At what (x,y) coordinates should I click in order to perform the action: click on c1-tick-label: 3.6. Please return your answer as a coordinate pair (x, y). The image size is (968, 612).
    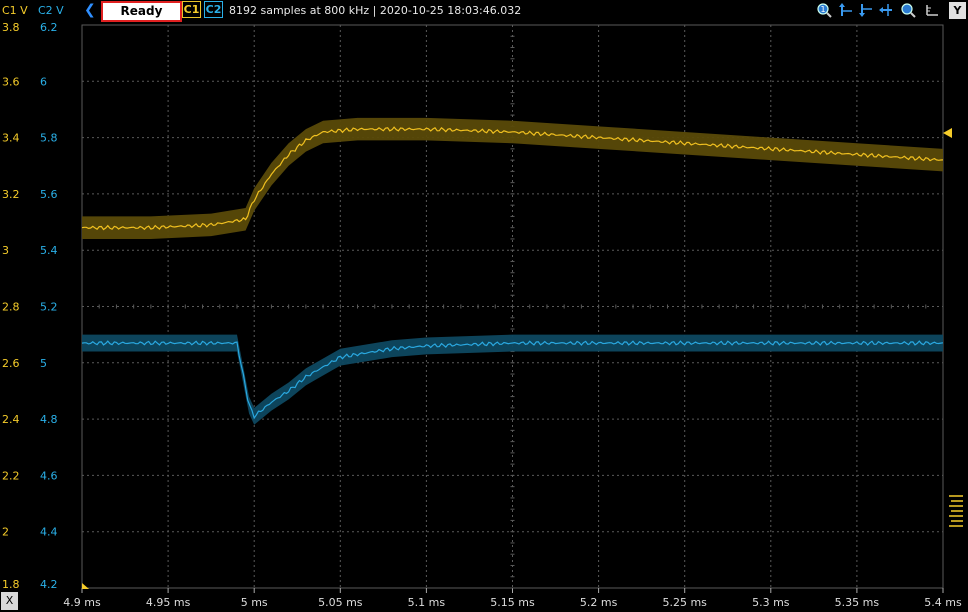
    Looking at the image, I should click on (11, 81).